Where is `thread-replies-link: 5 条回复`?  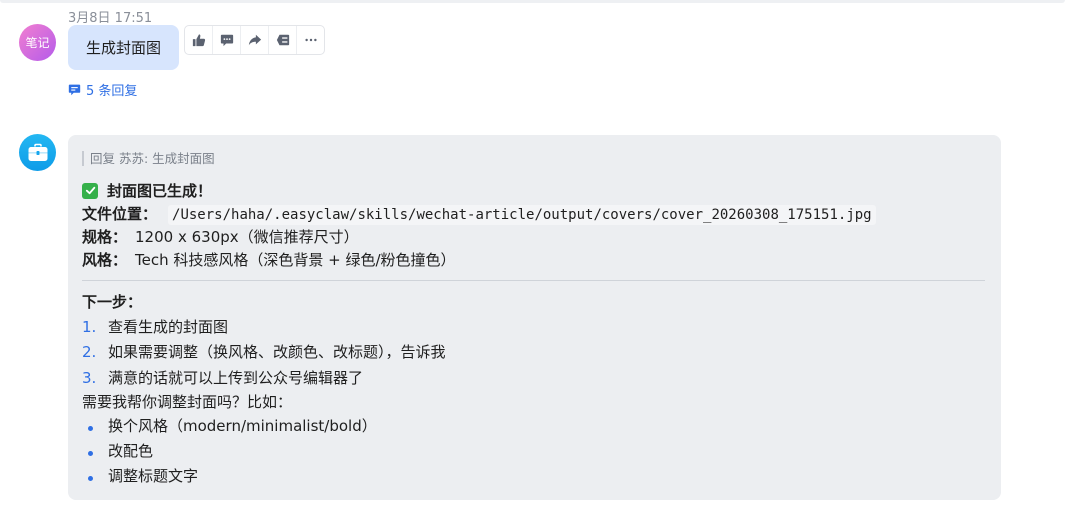
thread-replies-link: 5 条回复 is located at coordinates (102, 89).